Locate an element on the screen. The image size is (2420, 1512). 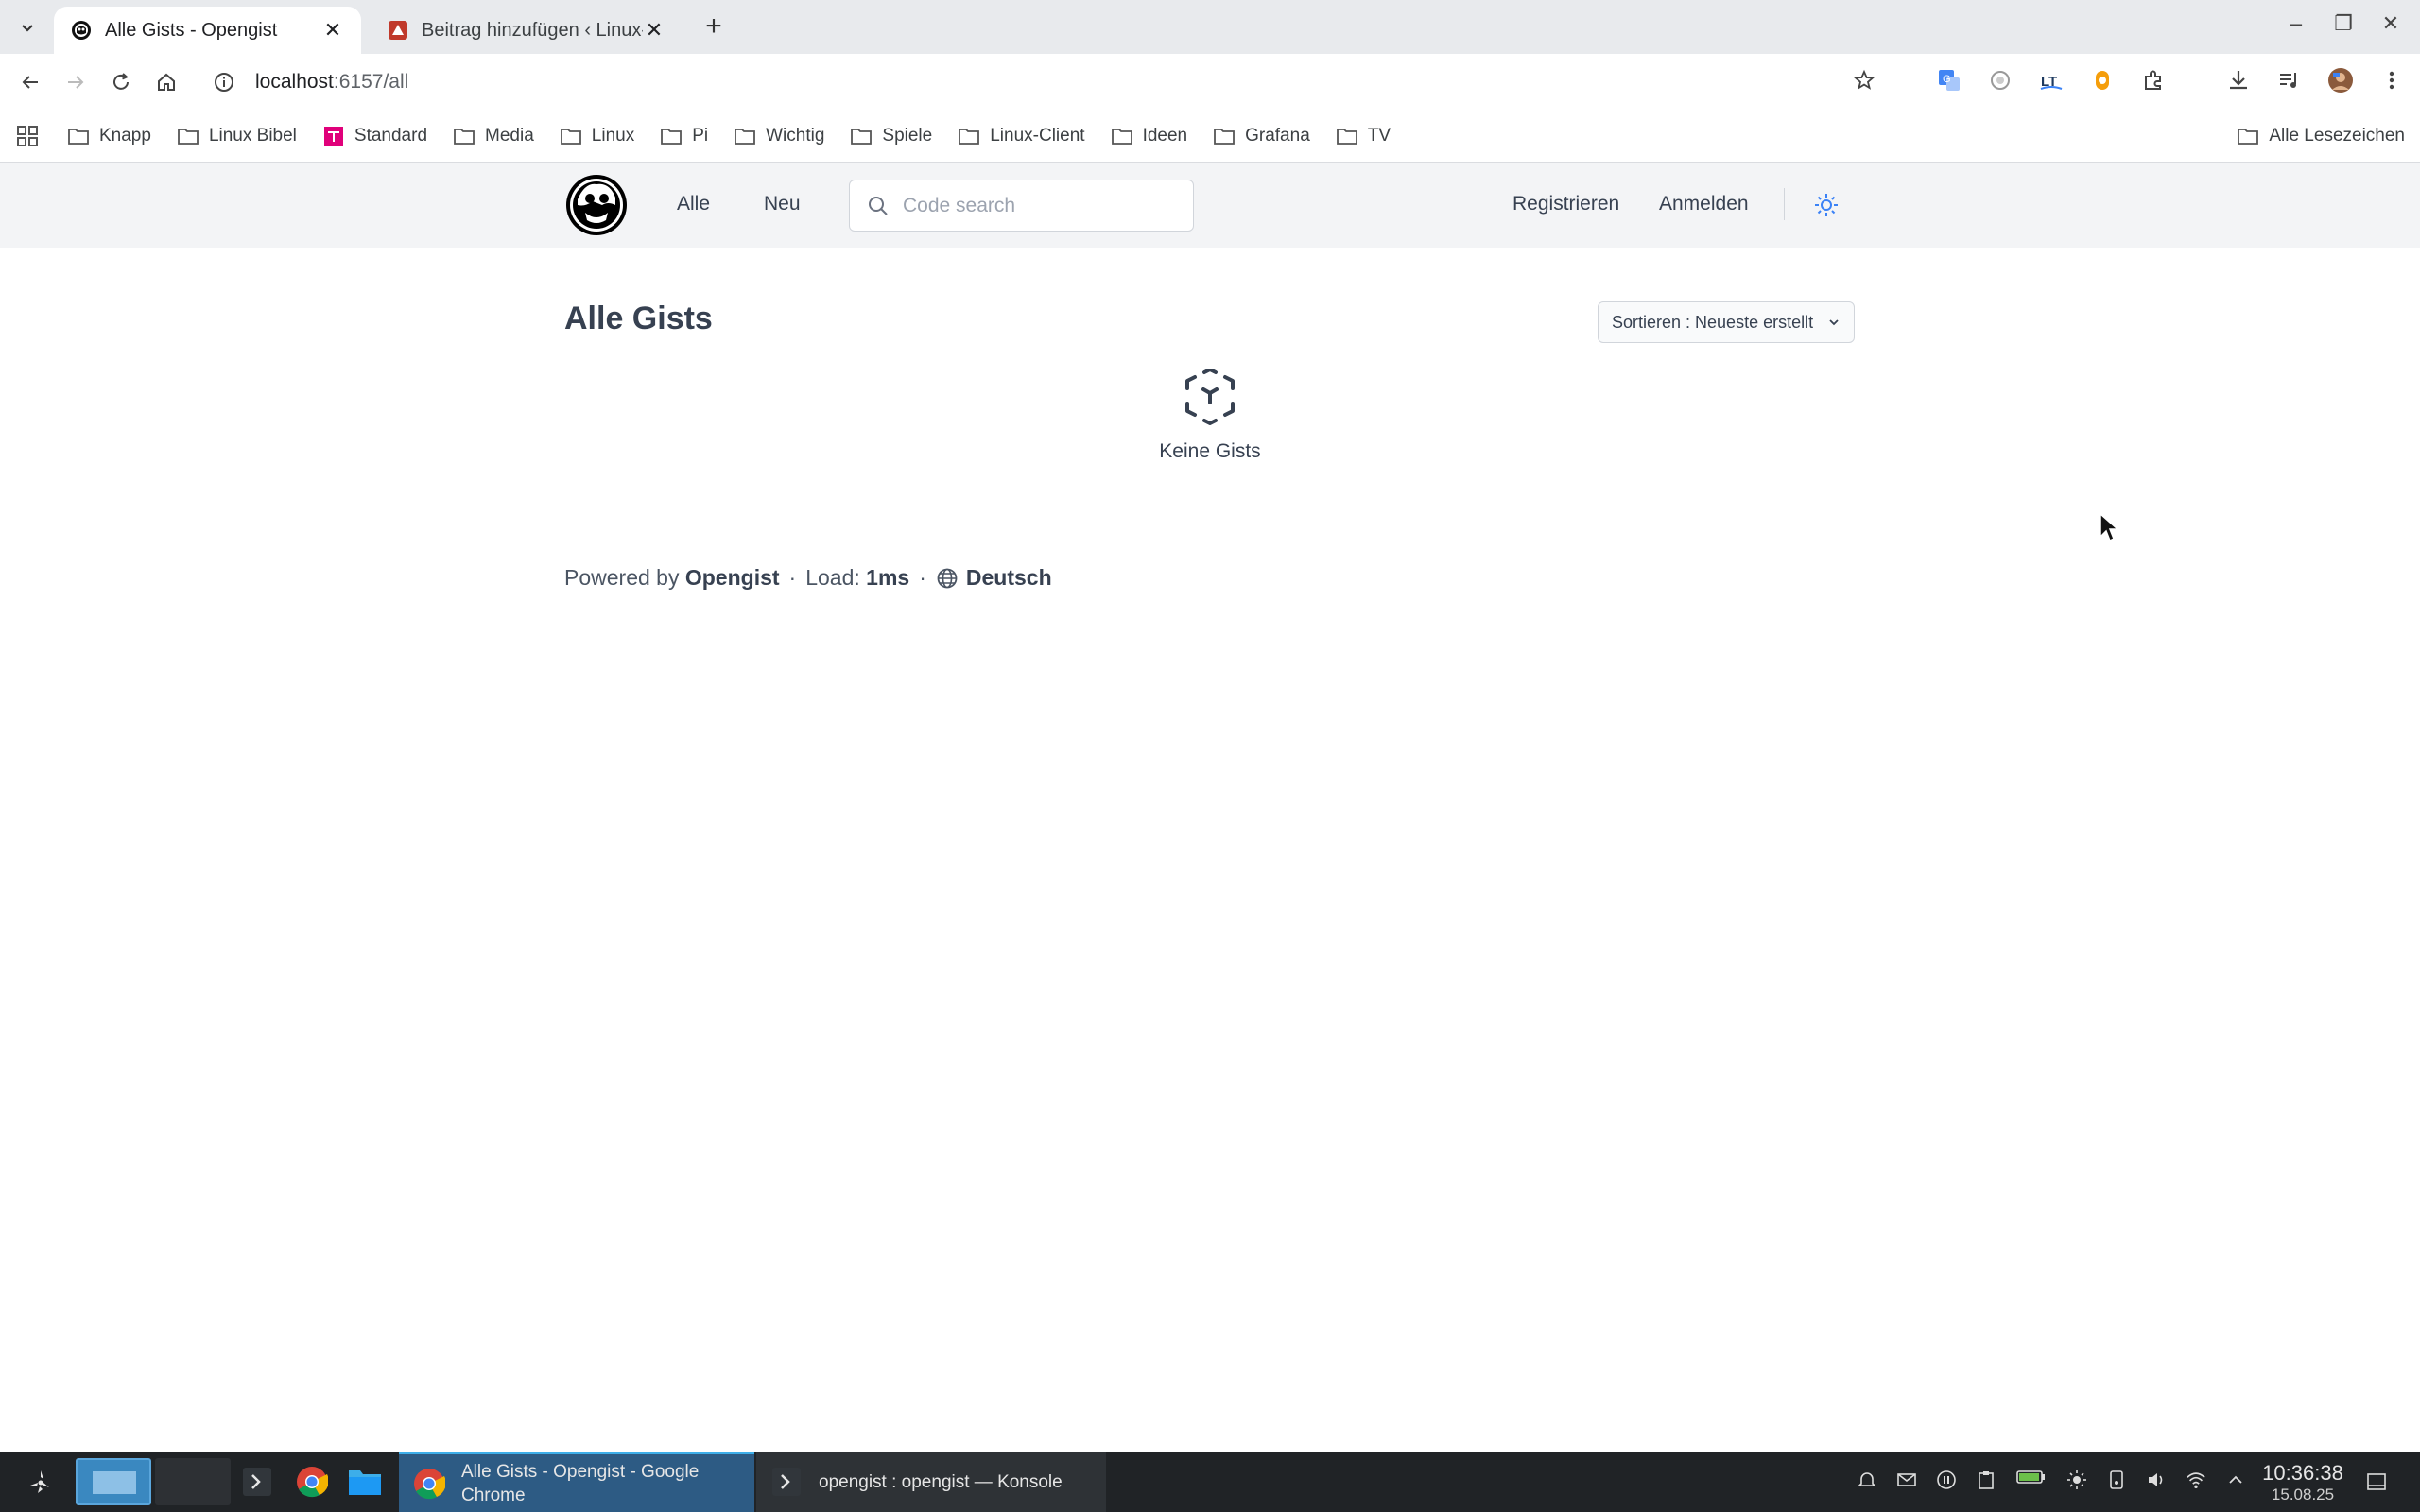
media-control-icon is located at coordinates (2289, 80).